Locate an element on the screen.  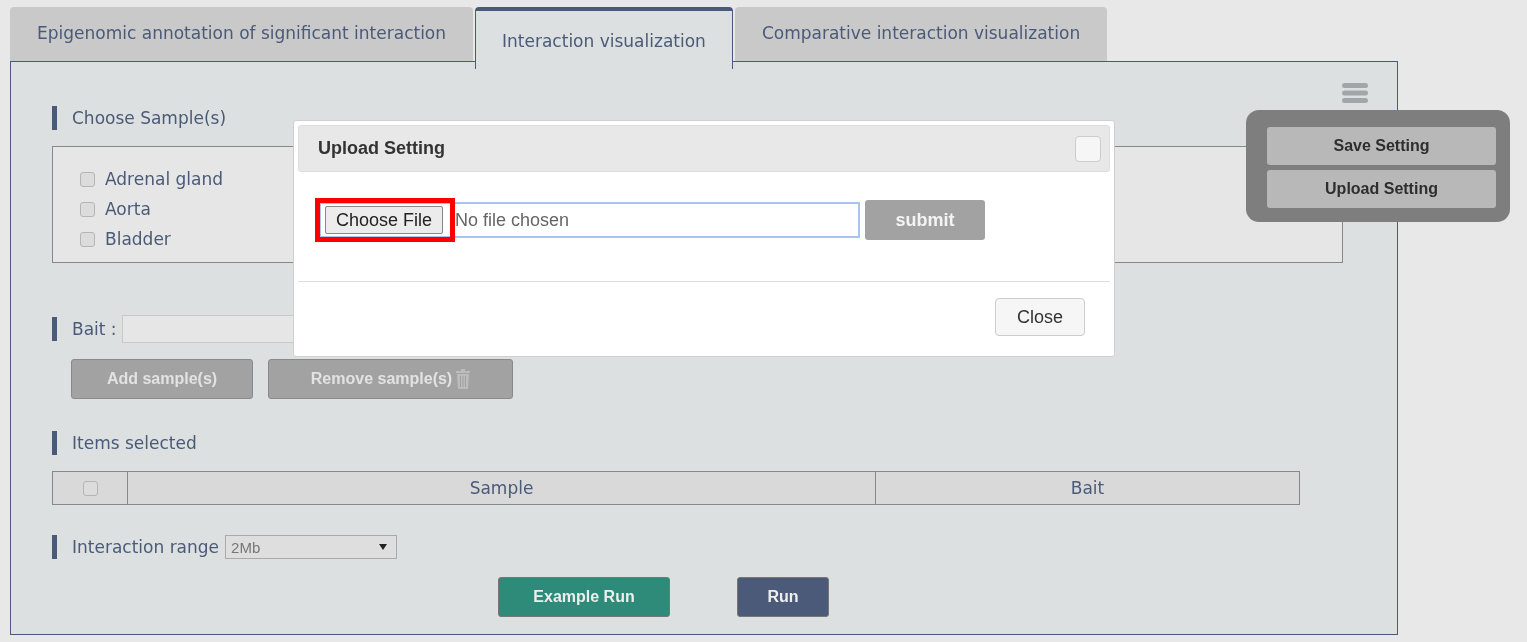
menu-icon is located at coordinates (1355, 93).